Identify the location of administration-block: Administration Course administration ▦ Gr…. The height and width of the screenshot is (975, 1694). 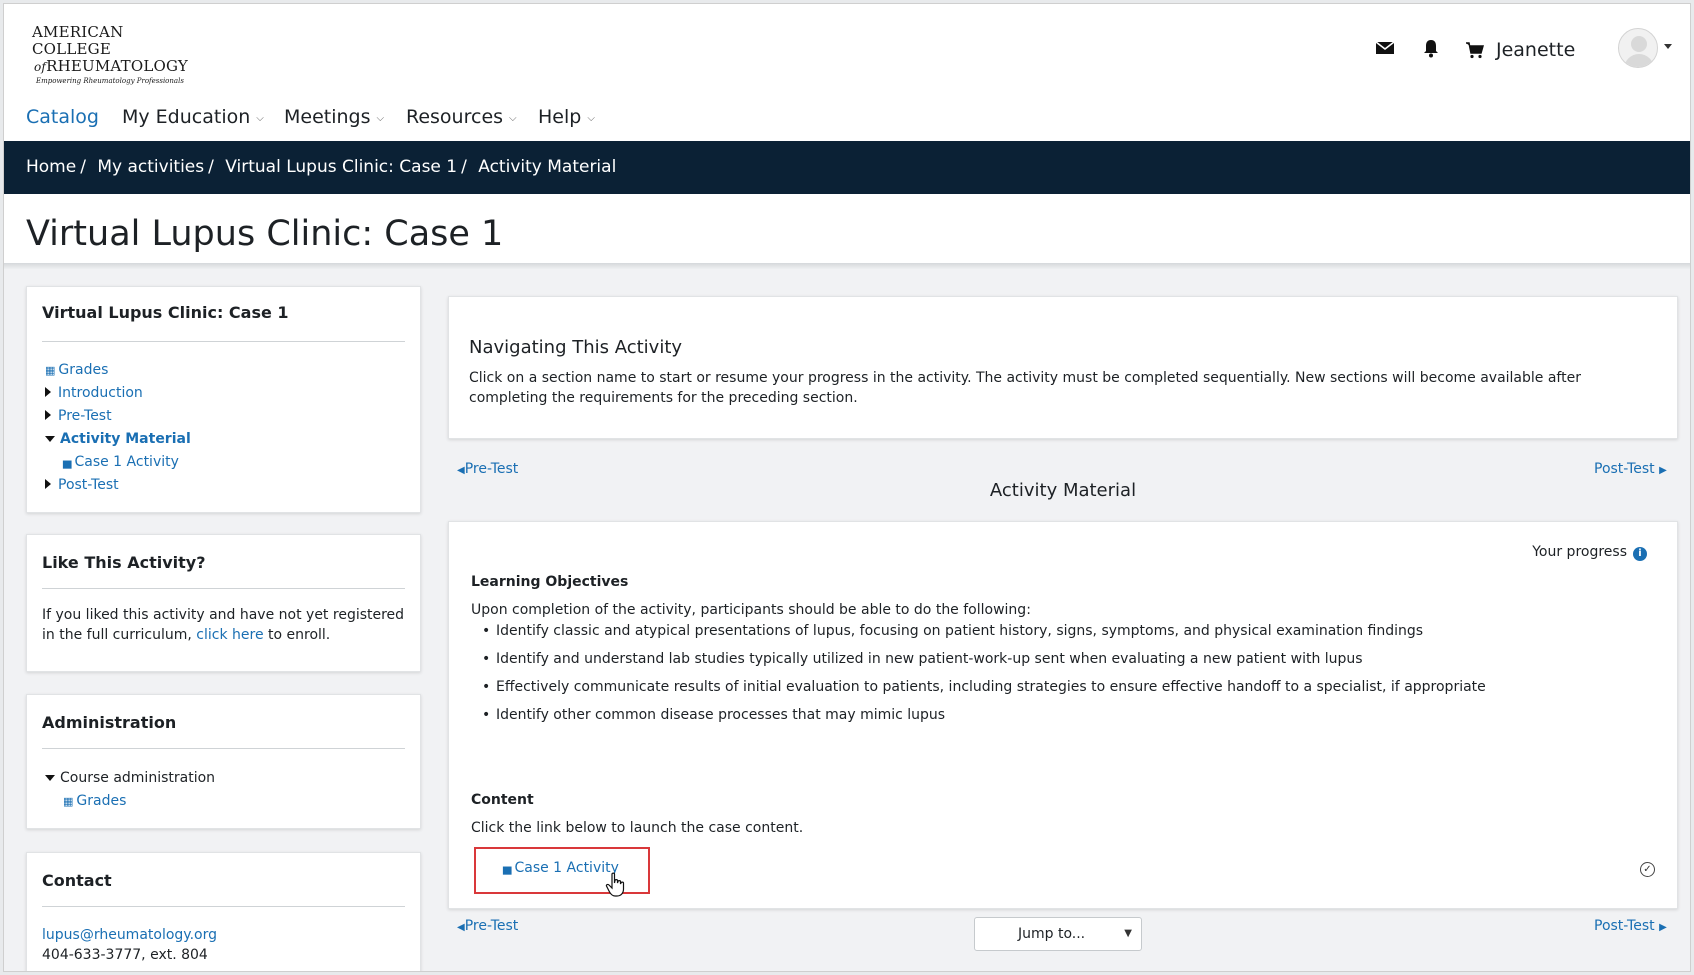
(223, 761).